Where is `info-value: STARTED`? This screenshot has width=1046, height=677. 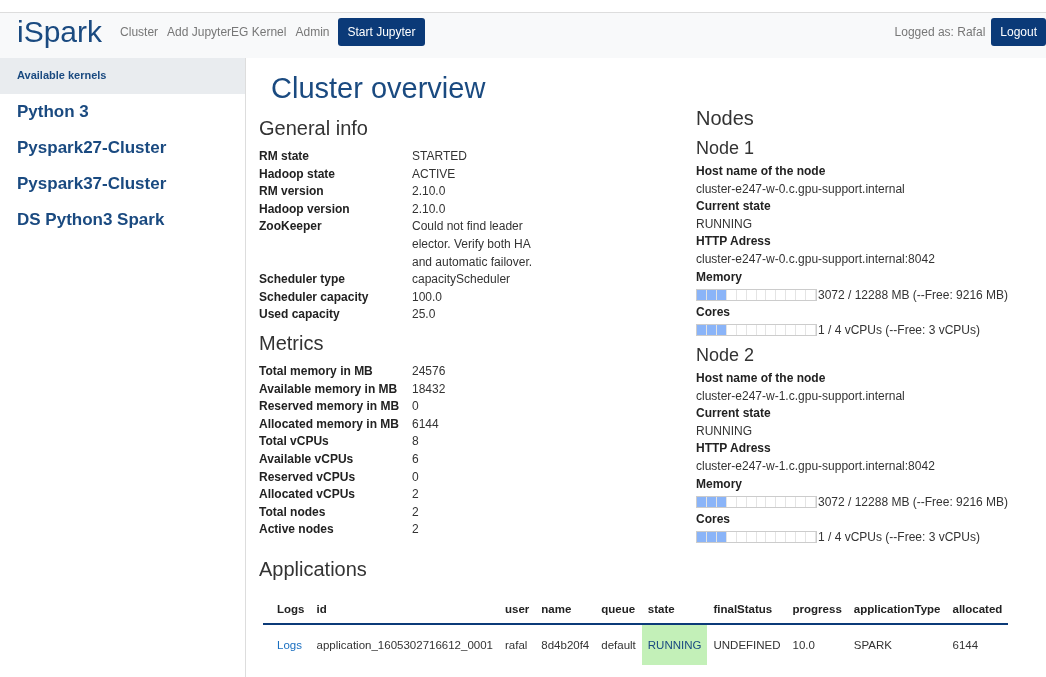 info-value: STARTED is located at coordinates (439, 156).